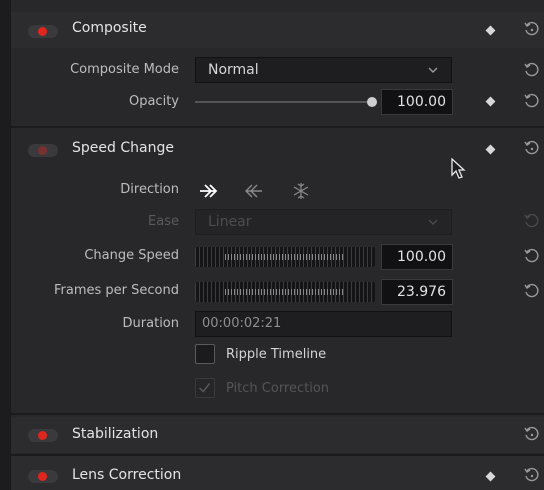  Describe the element at coordinates (301, 191) in the screenshot. I see `freeze-icon` at that location.